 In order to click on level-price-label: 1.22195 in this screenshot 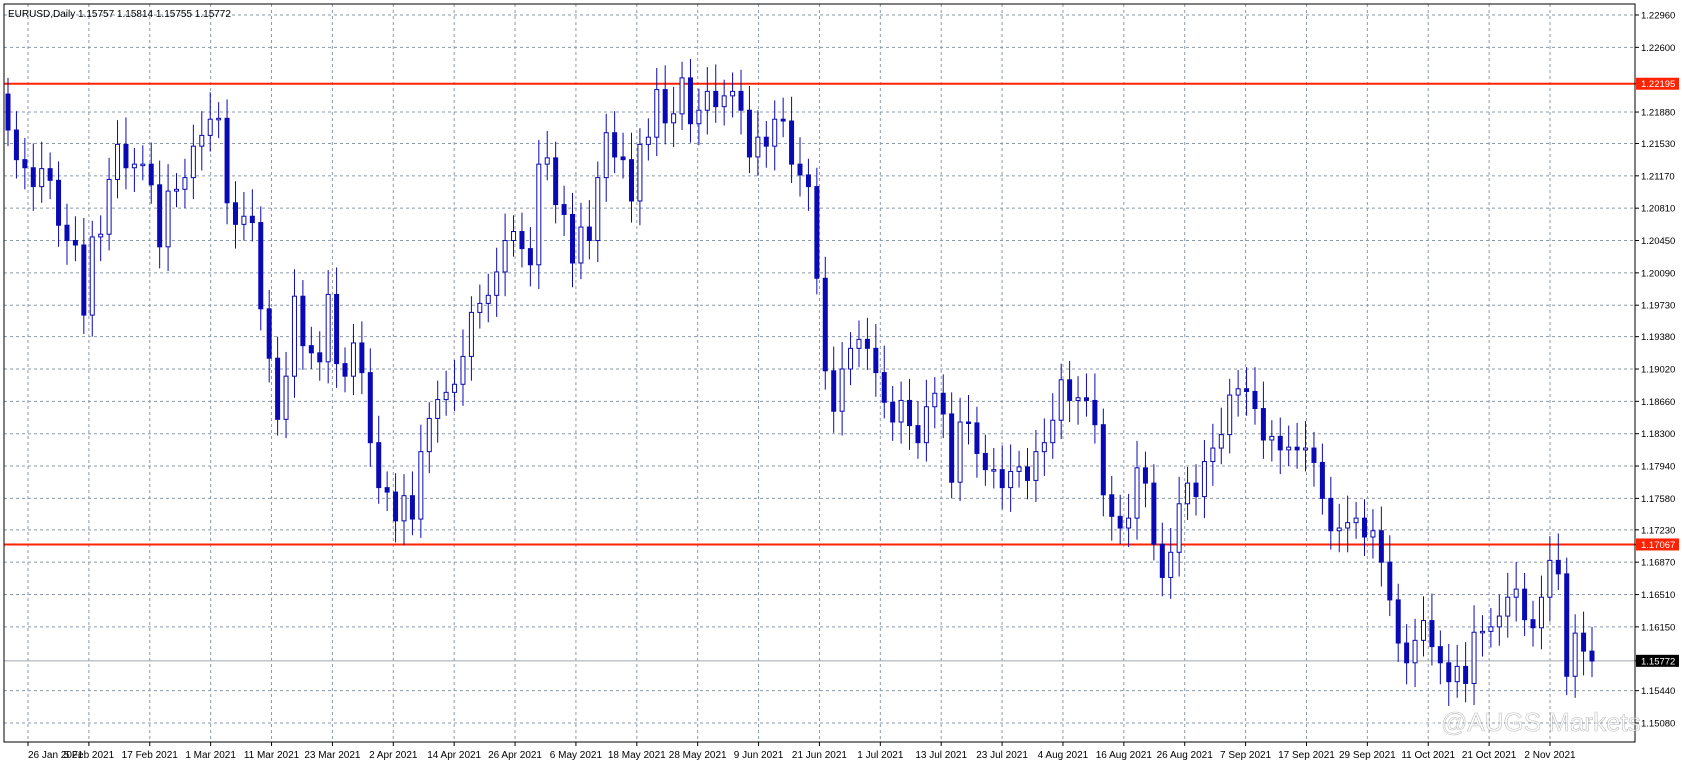, I will do `click(1658, 84)`.